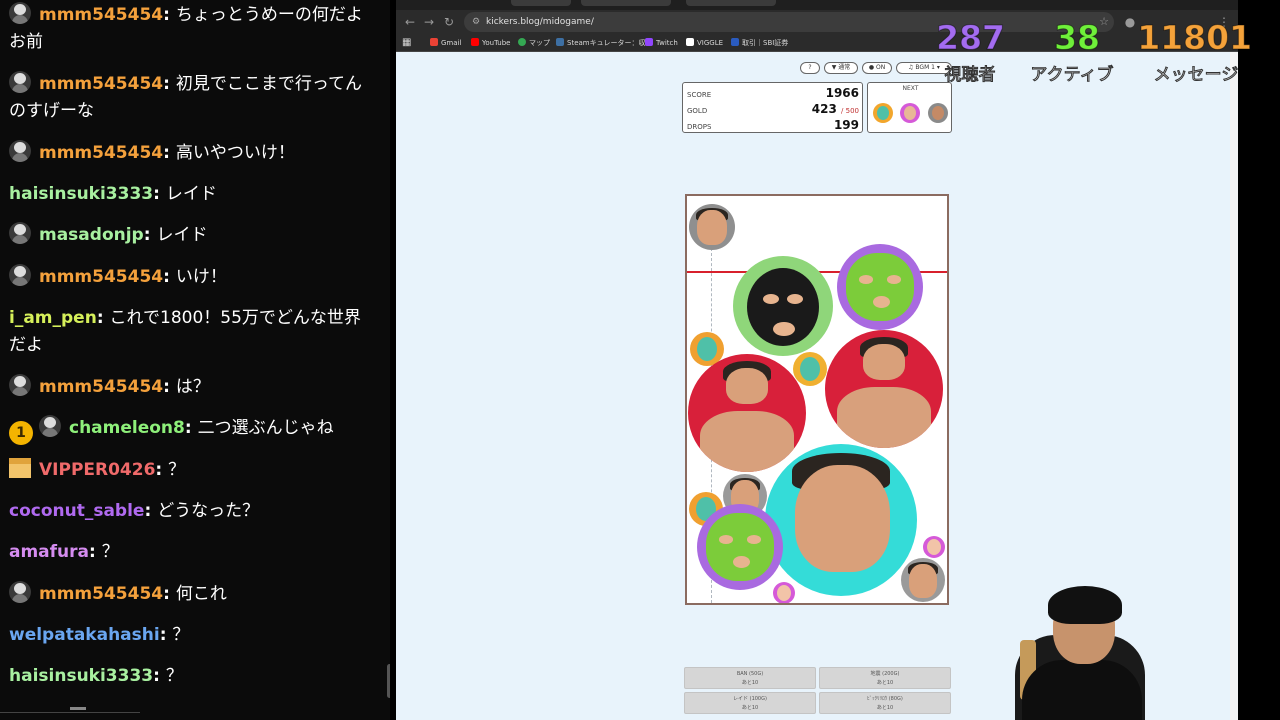 The height and width of the screenshot is (720, 1280). I want to click on game-playfield, so click(817, 399).